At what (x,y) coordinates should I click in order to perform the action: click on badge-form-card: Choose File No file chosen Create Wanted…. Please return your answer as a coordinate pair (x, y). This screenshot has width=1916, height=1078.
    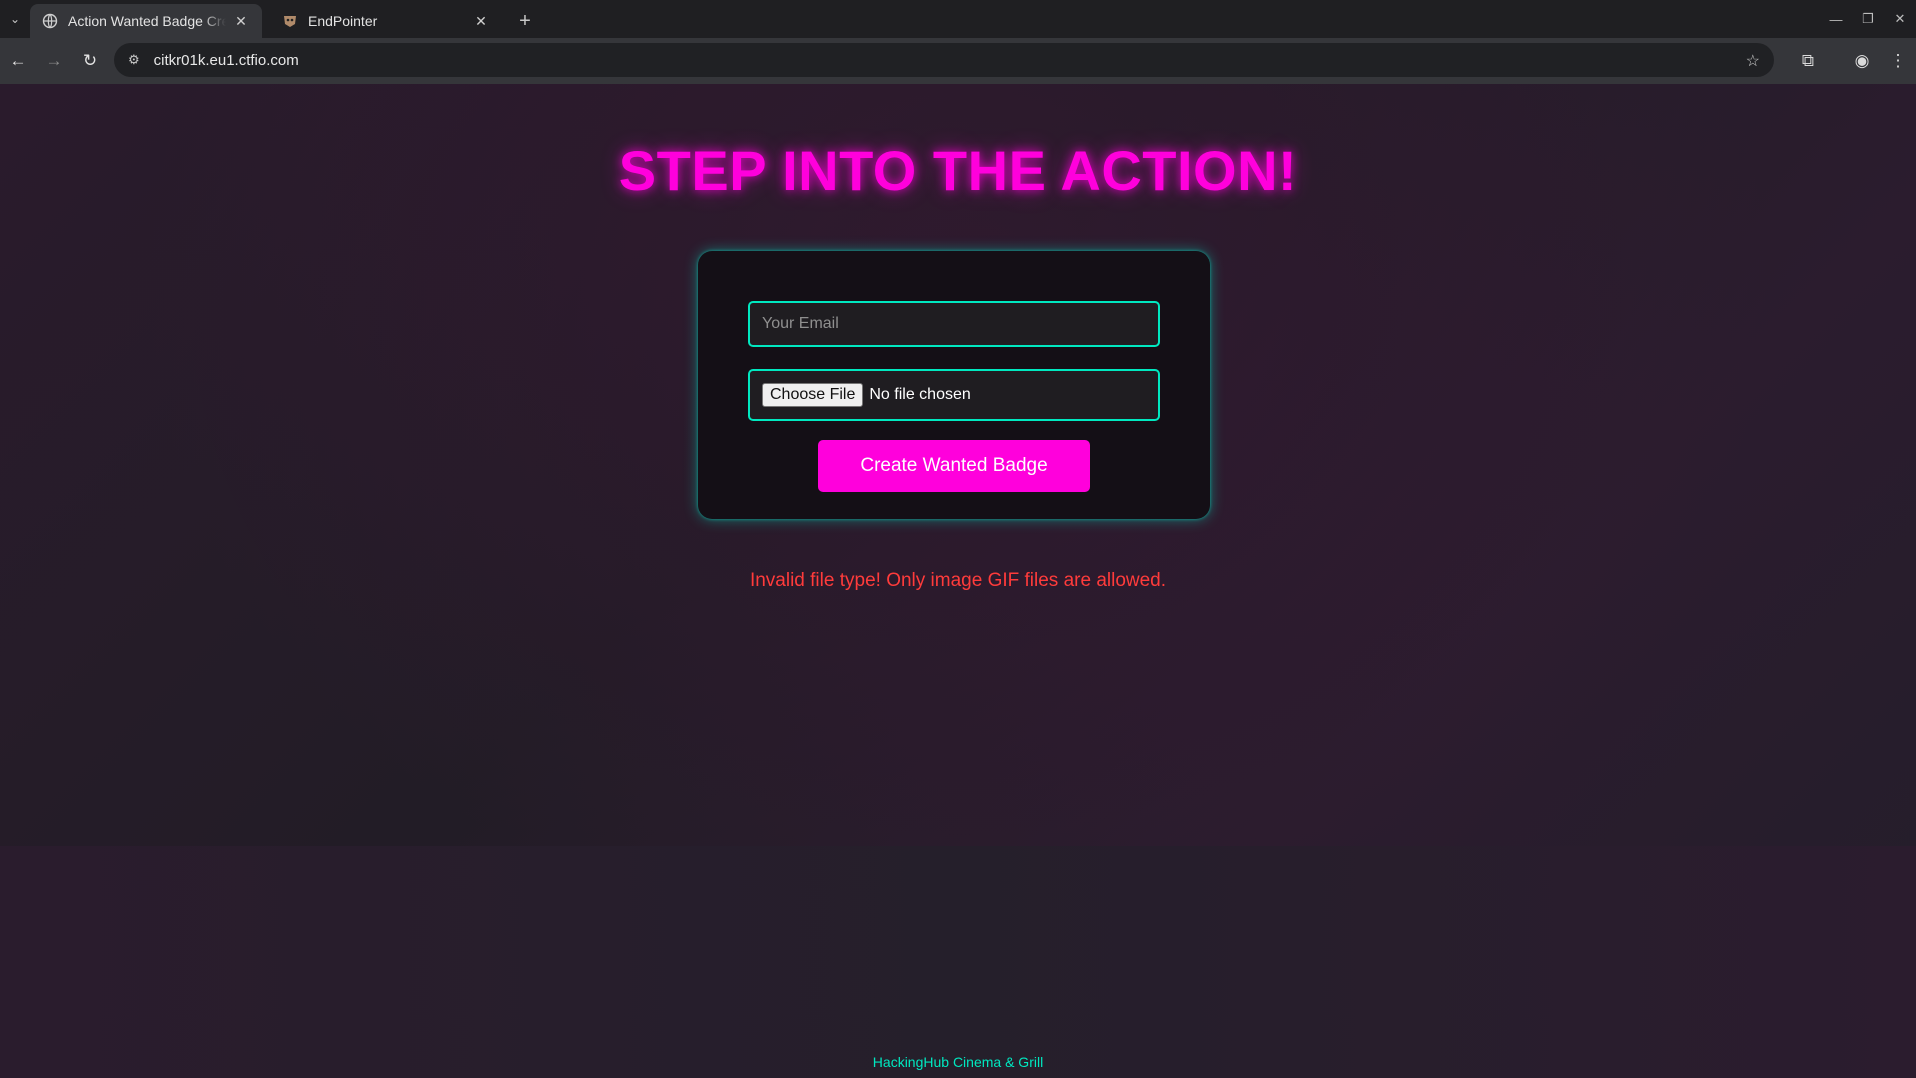
    Looking at the image, I should click on (954, 385).